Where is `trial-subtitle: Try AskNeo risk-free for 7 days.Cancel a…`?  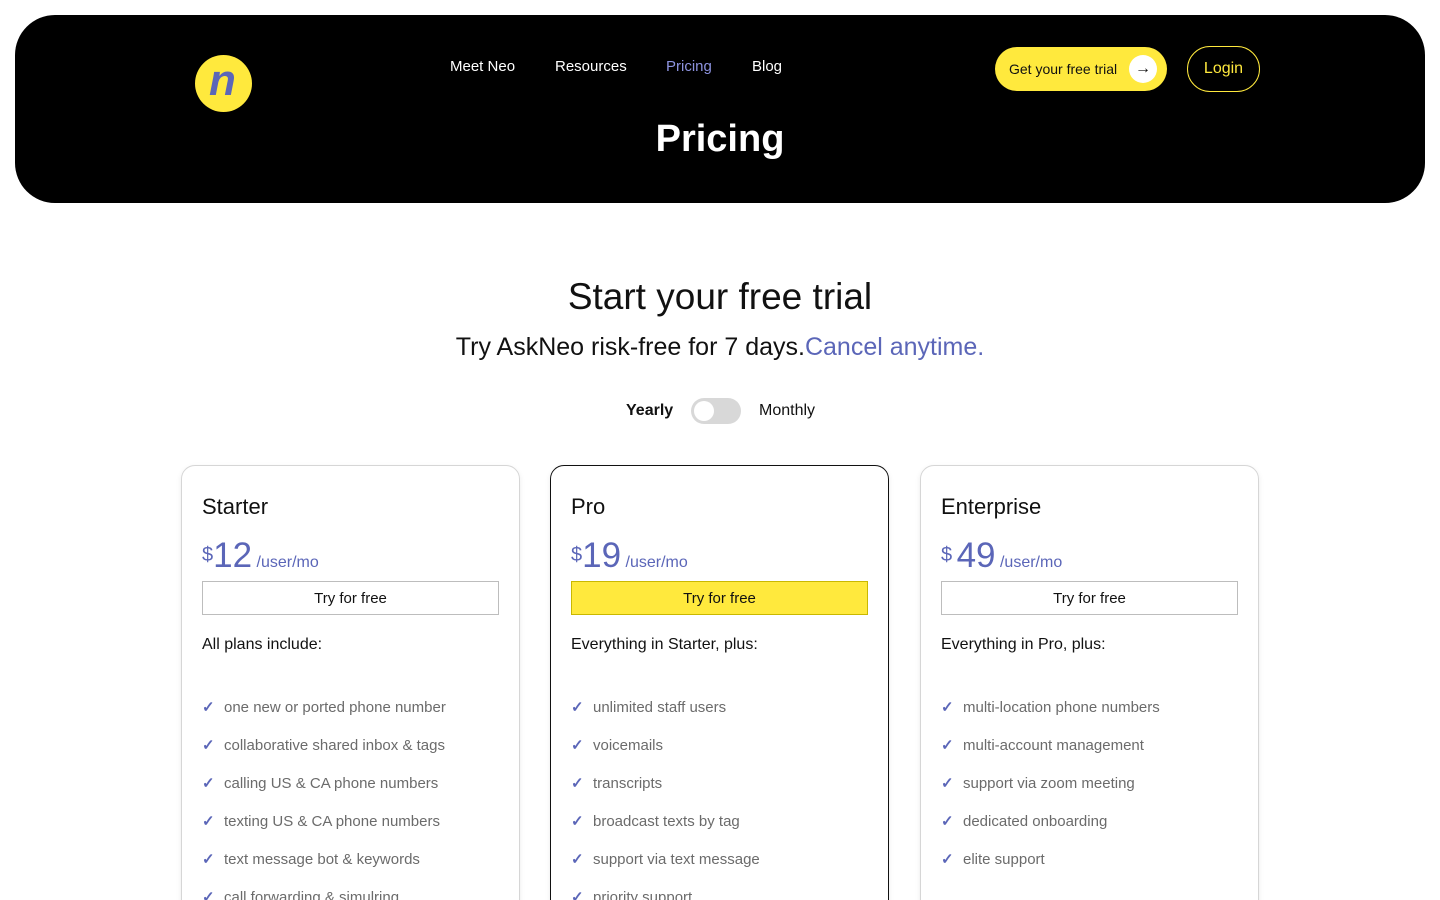 trial-subtitle: Try AskNeo risk-free for 7 days.Cancel a… is located at coordinates (720, 347).